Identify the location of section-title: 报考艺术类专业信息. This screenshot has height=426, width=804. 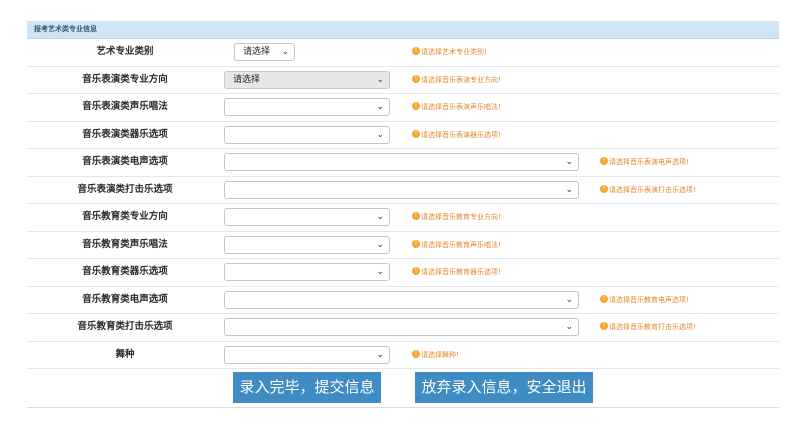
(403, 30).